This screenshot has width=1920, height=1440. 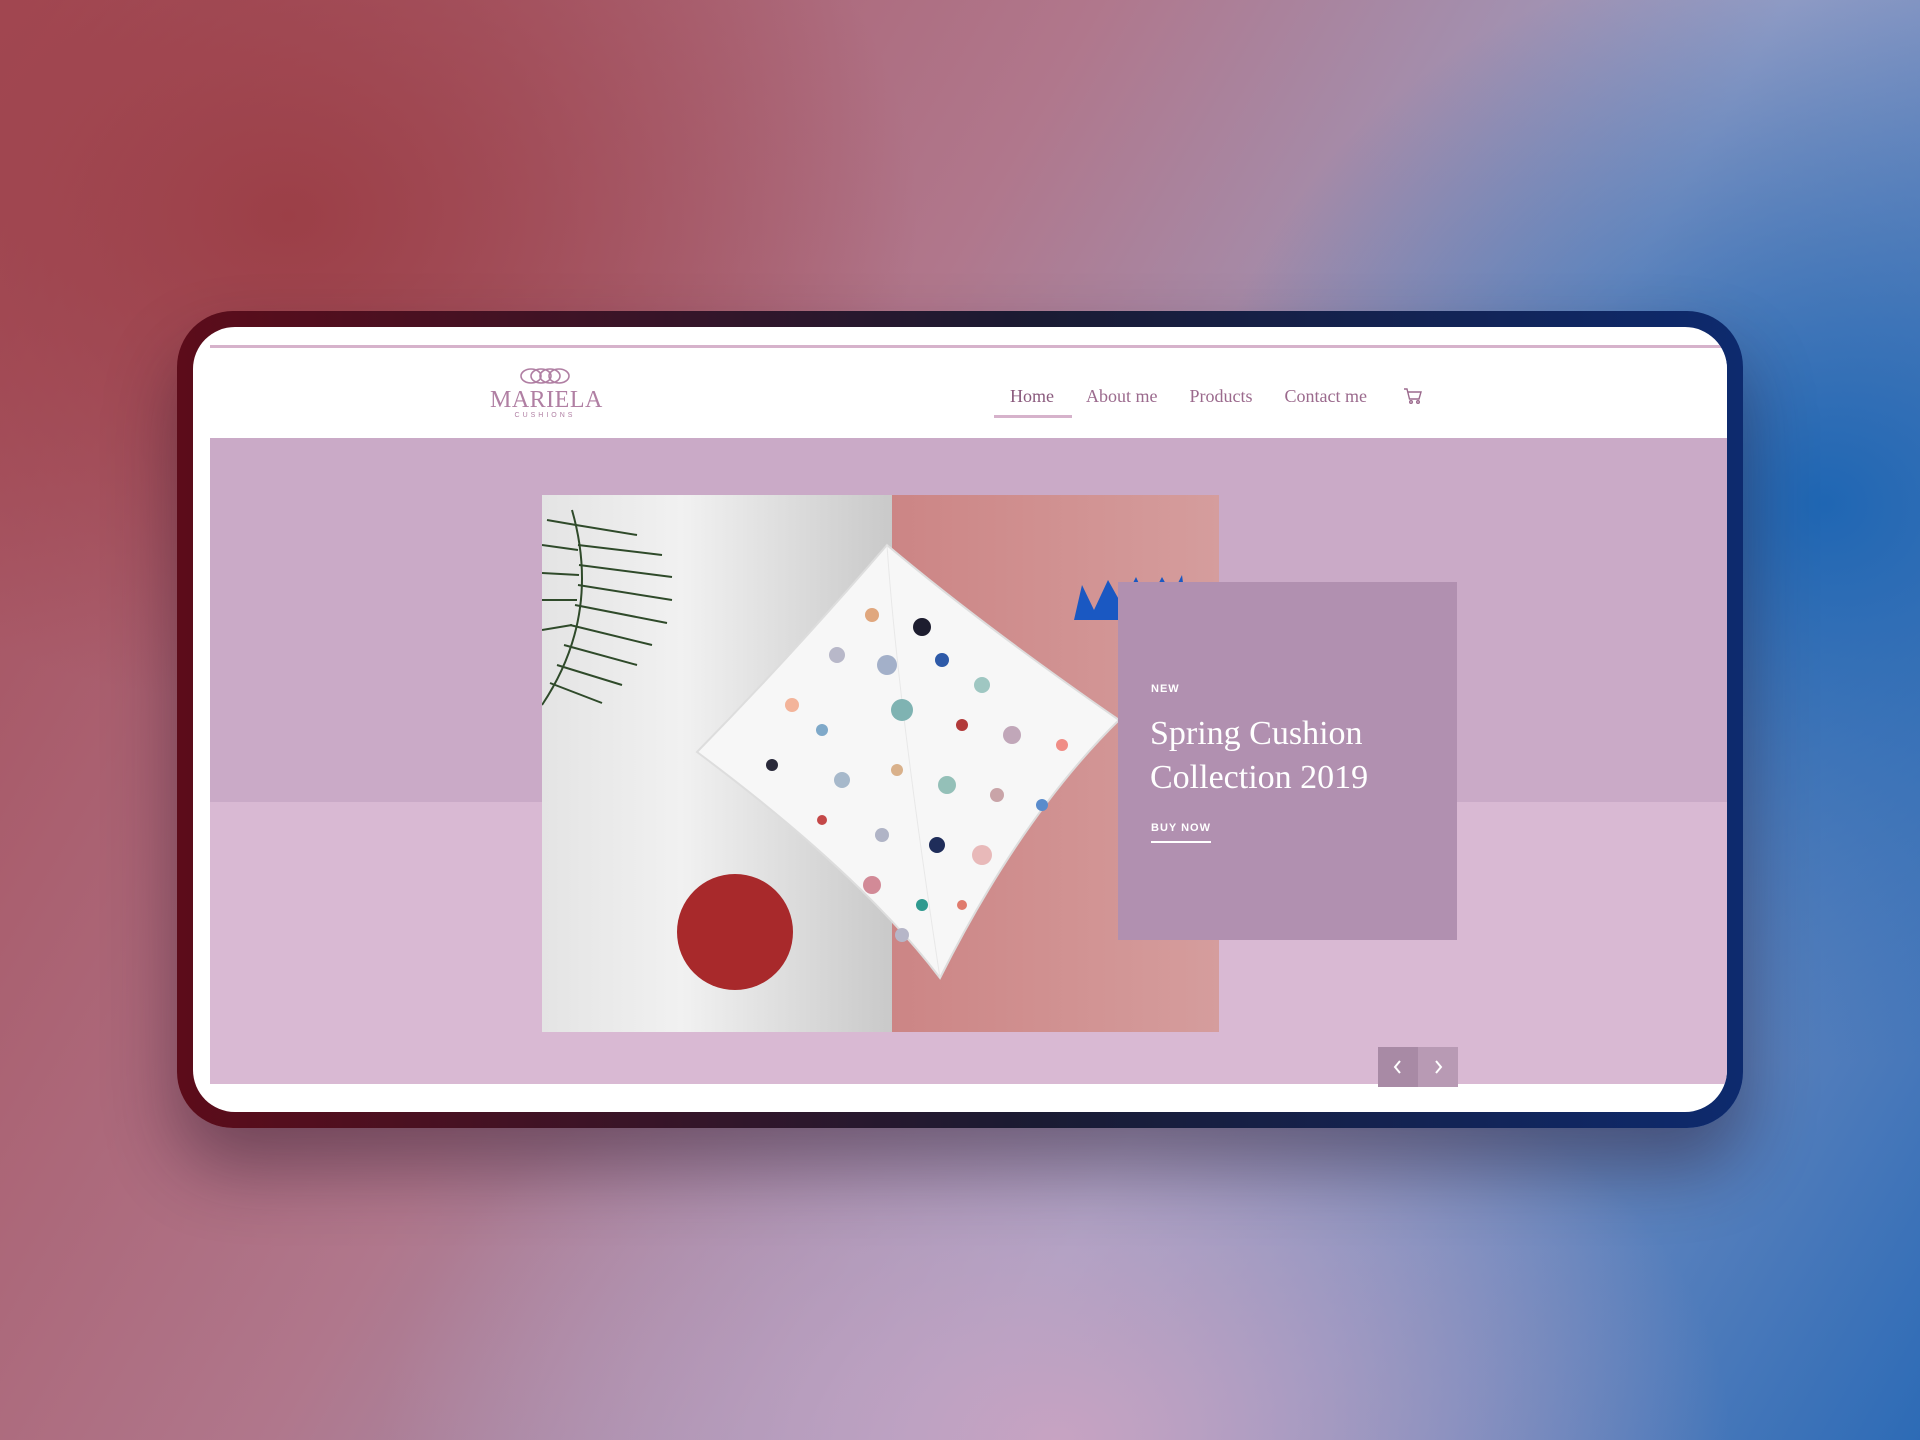 What do you see at coordinates (1165, 689) in the screenshot?
I see `promo-badge: NEW` at bounding box center [1165, 689].